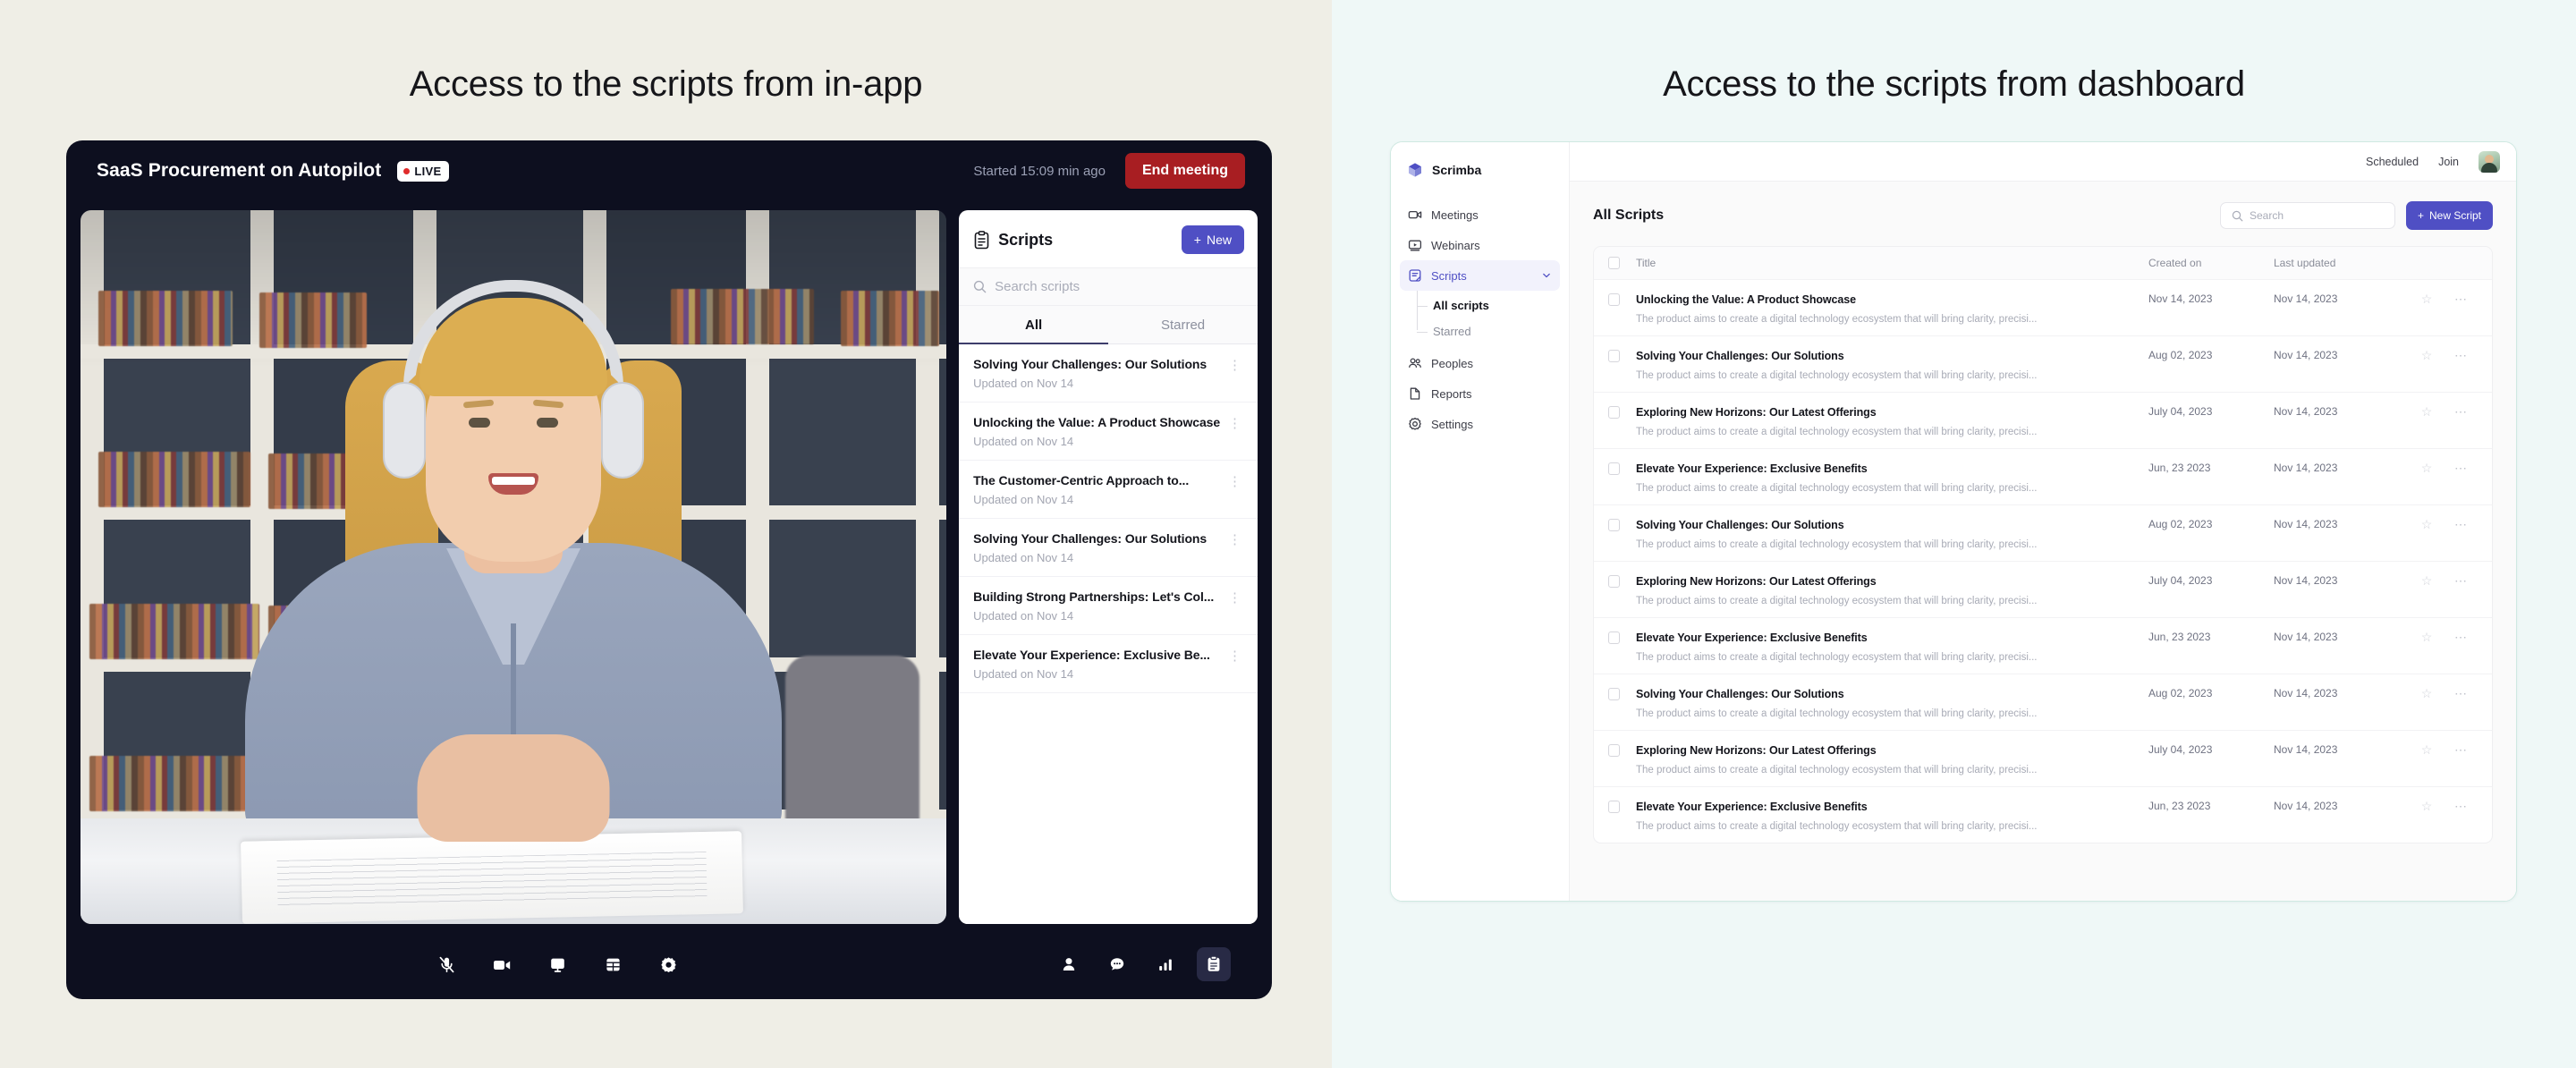 The width and height of the screenshot is (2576, 1068). What do you see at coordinates (1546, 275) in the screenshot?
I see `chevron-down-icon` at bounding box center [1546, 275].